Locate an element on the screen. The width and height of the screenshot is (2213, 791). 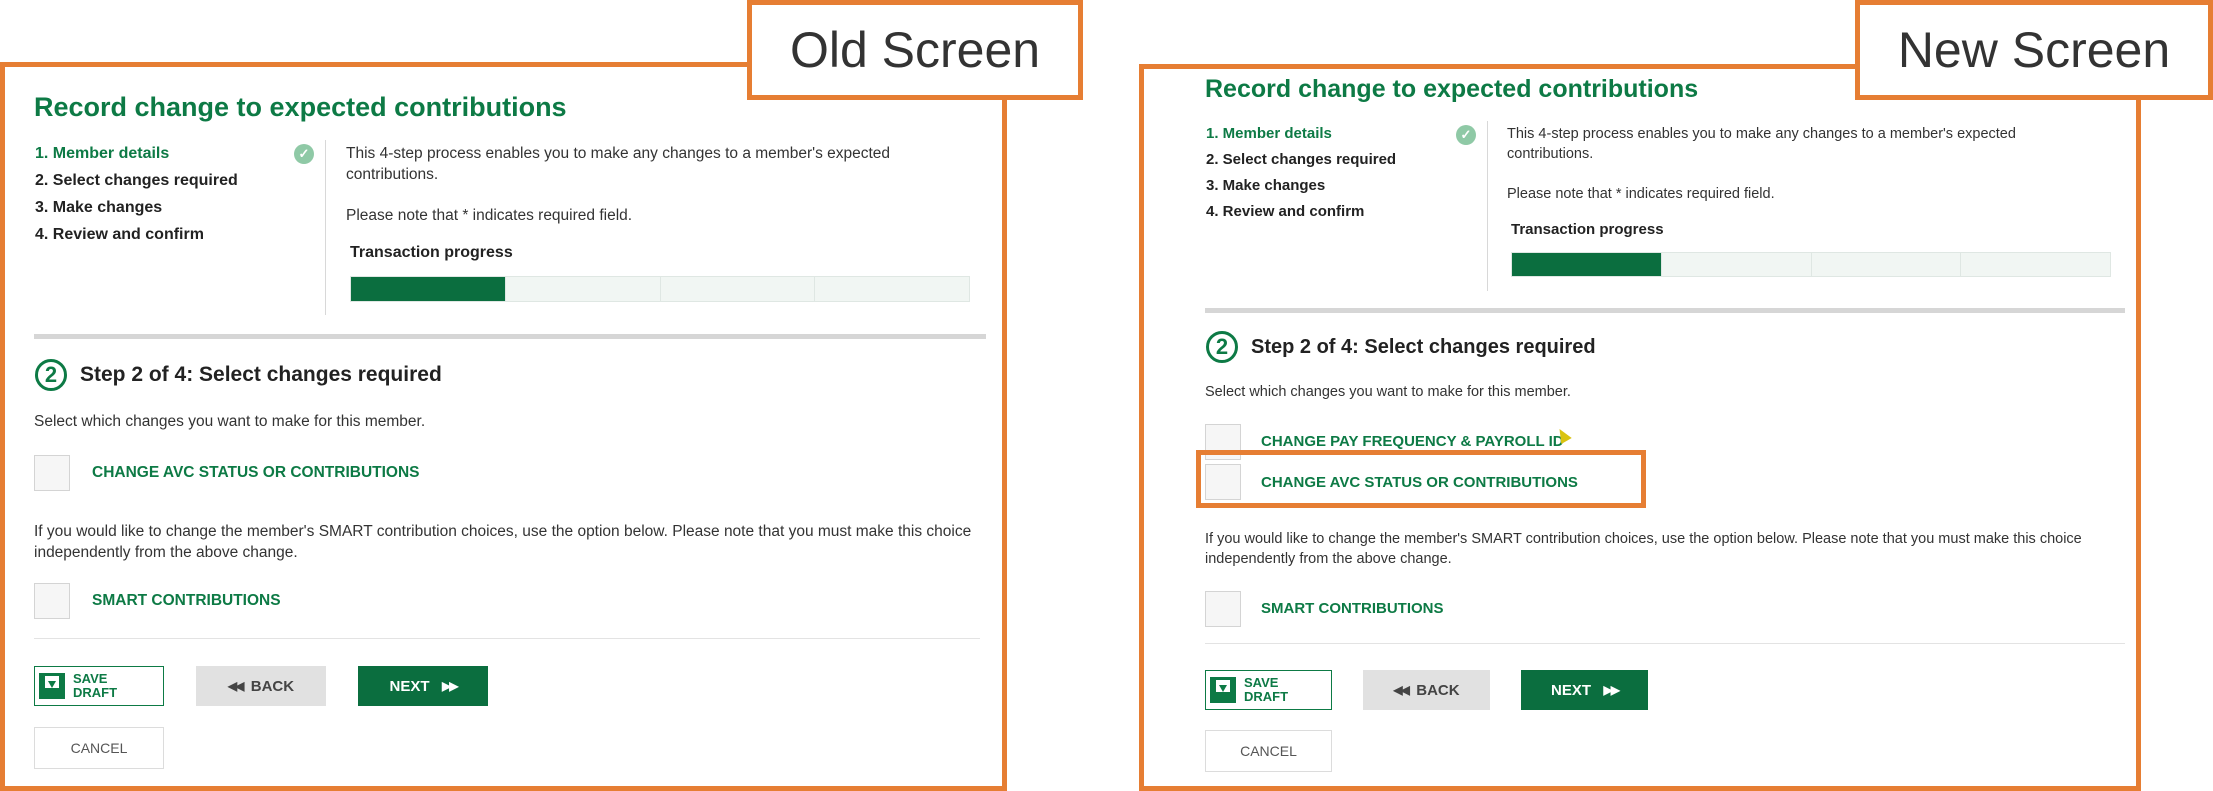
new-screen-tag-text: New Screen is located at coordinates (2034, 50).